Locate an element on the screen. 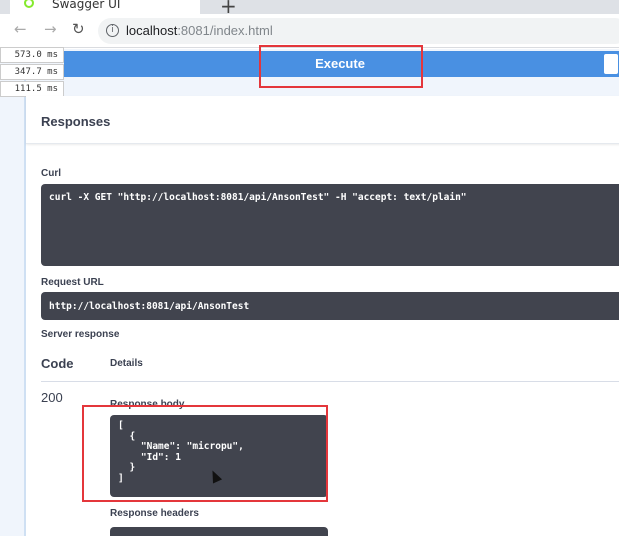  timing-badge: 347.7 ms is located at coordinates (32, 72).